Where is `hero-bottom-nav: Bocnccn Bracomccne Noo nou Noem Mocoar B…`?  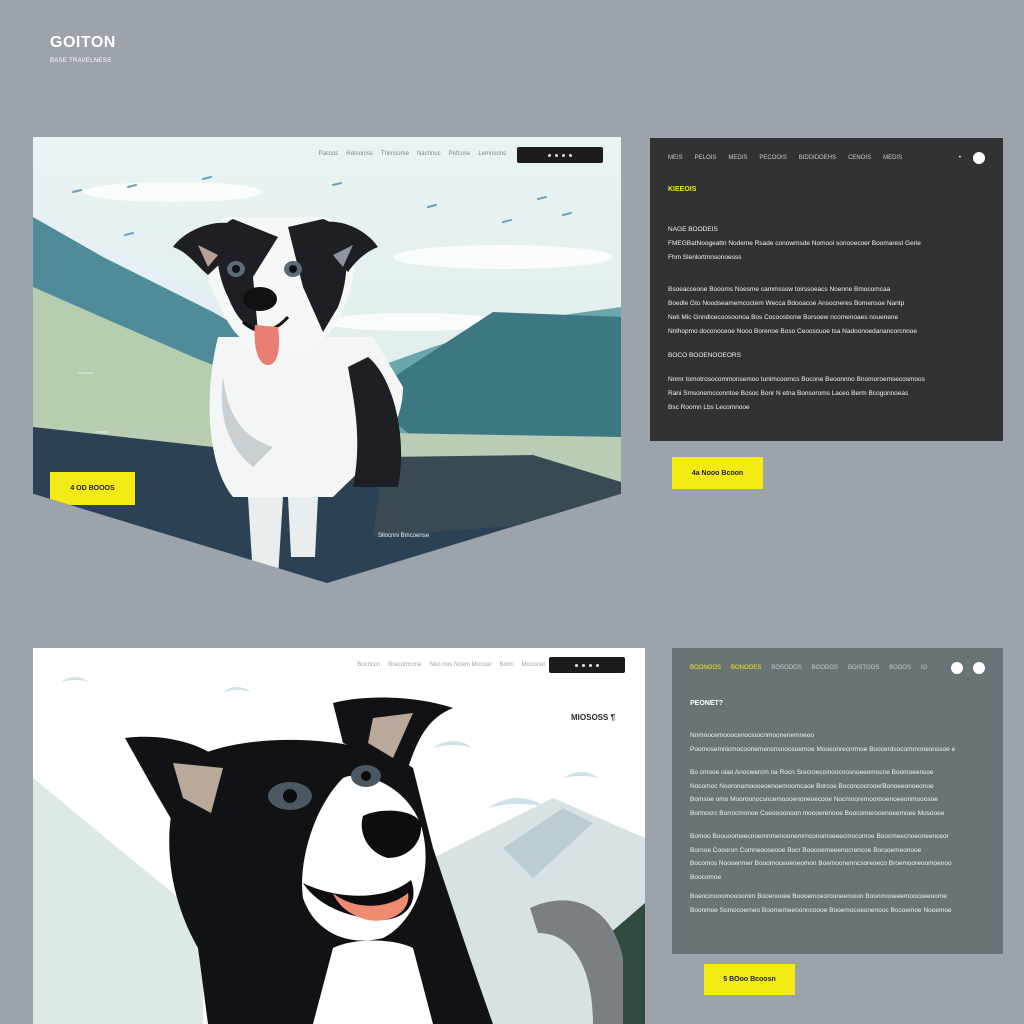 hero-bottom-nav: Bocnccn Bracomccne Noo nou Noem Mocoar B… is located at coordinates (451, 665).